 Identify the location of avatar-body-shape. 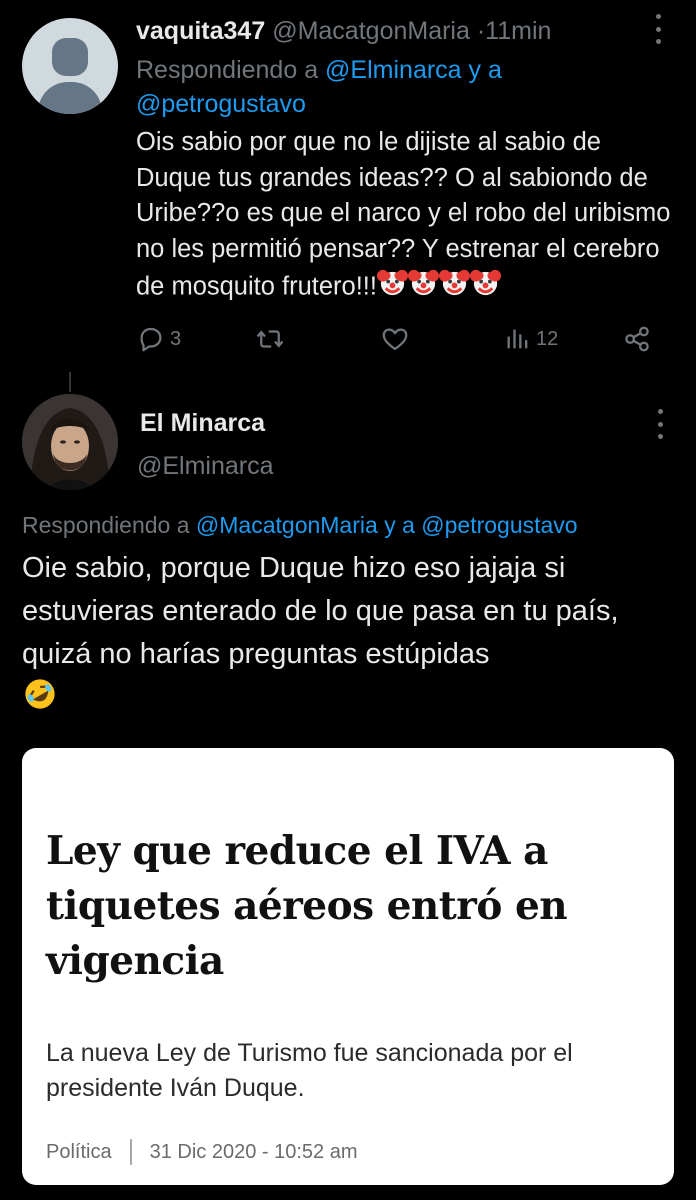
(70, 98).